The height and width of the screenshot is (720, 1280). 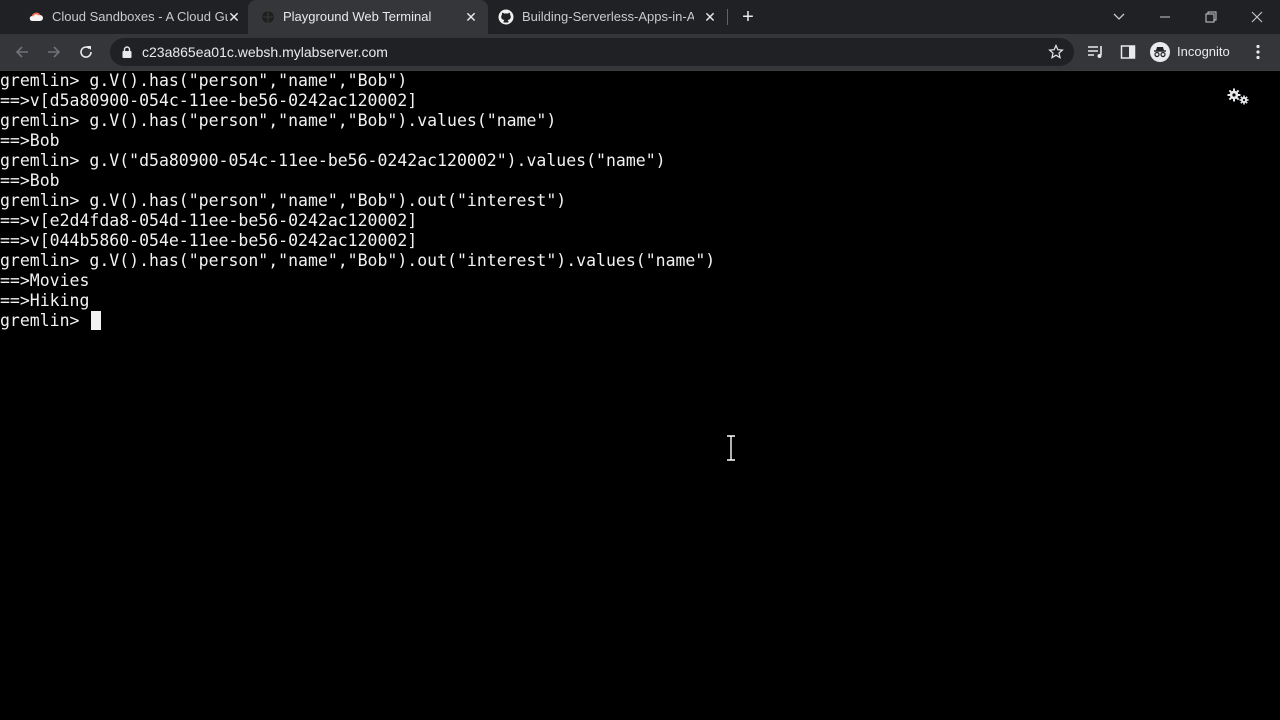 I want to click on cloud-icon, so click(x=36, y=16).